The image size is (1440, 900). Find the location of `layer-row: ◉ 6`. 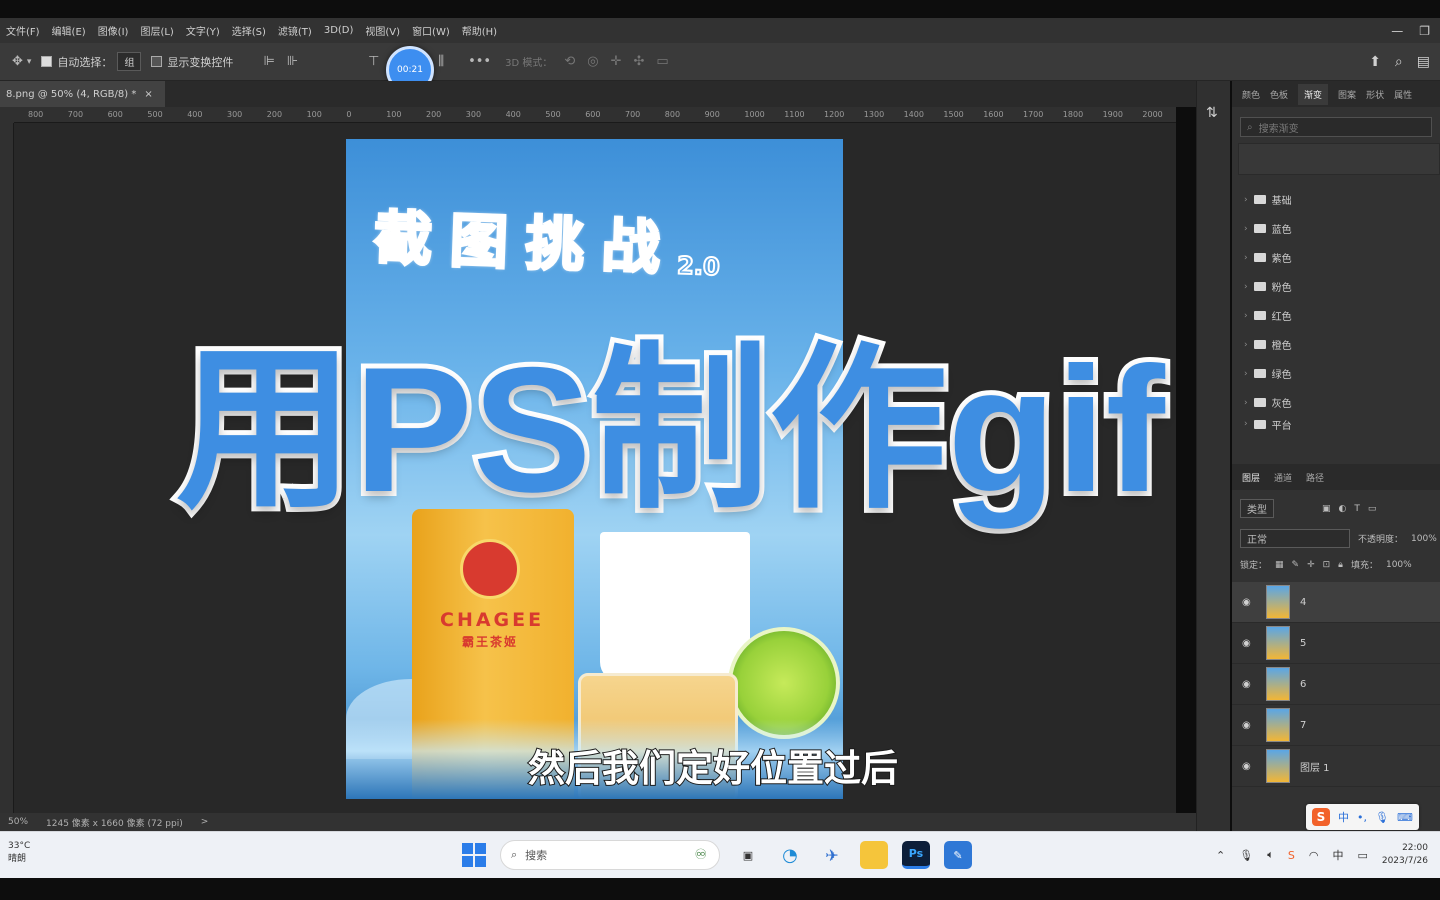

layer-row: ◉ 6 is located at coordinates (1336, 684).